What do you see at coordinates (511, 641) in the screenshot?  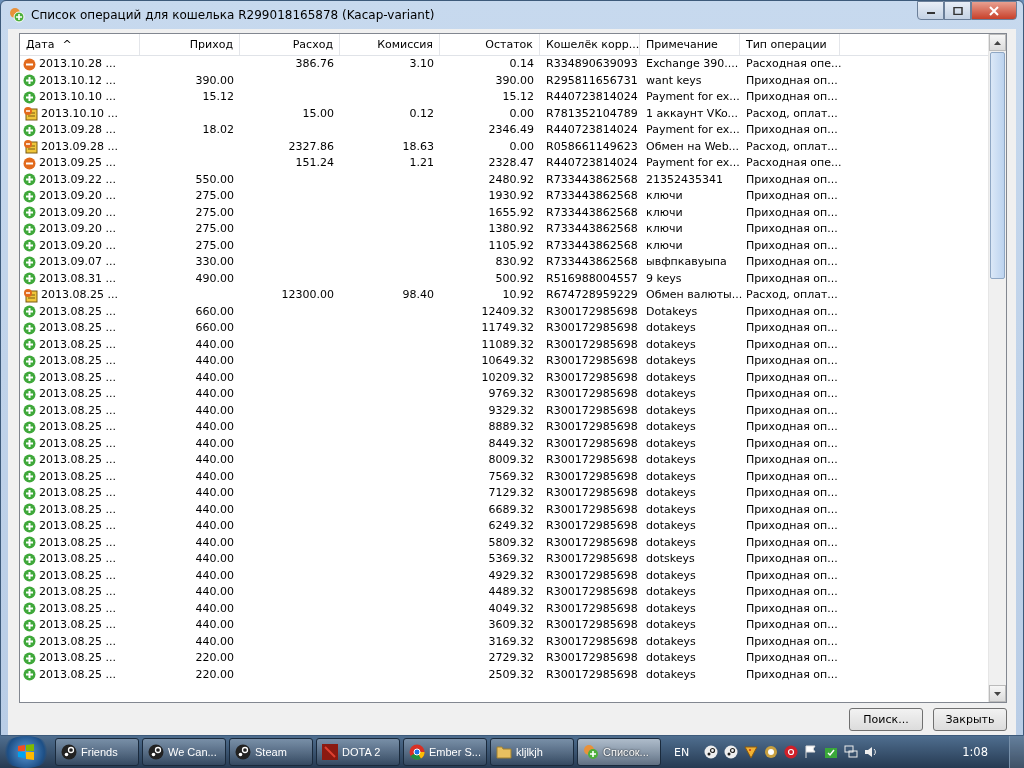 I see `table-cell: 3169.32` at bounding box center [511, 641].